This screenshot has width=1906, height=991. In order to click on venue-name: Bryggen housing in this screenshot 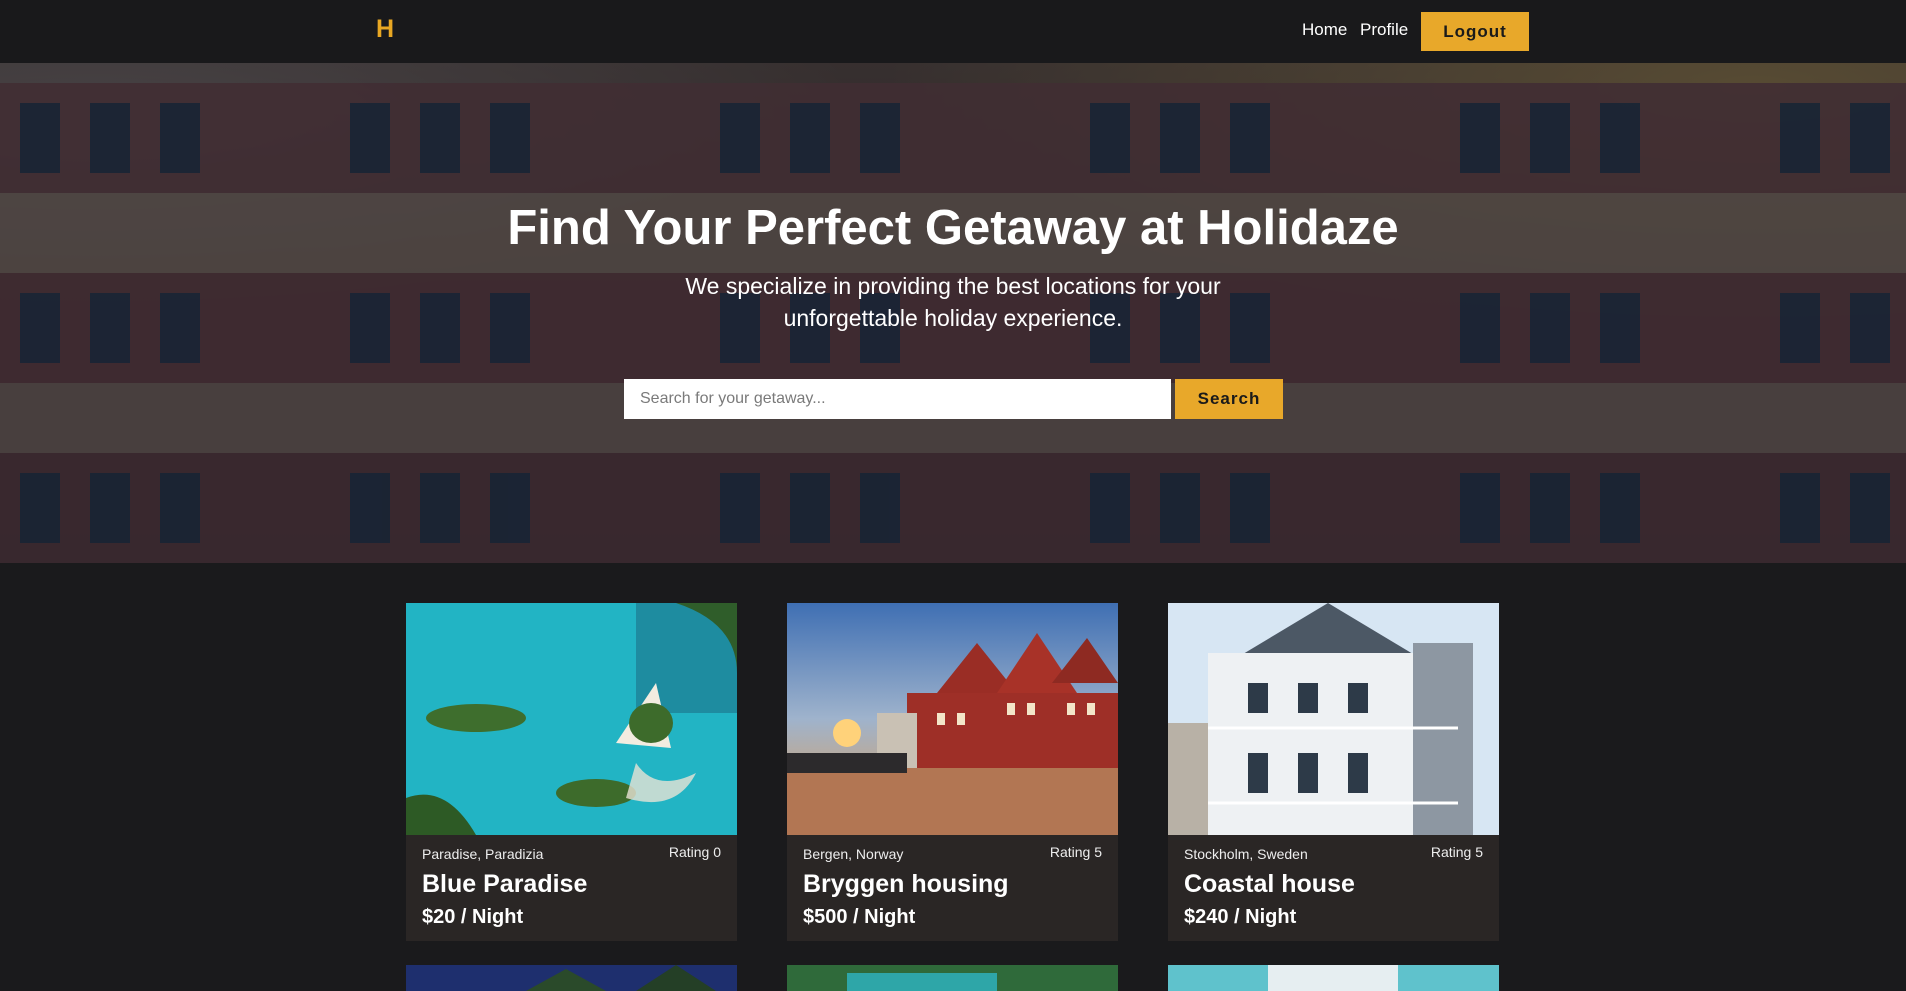, I will do `click(906, 884)`.